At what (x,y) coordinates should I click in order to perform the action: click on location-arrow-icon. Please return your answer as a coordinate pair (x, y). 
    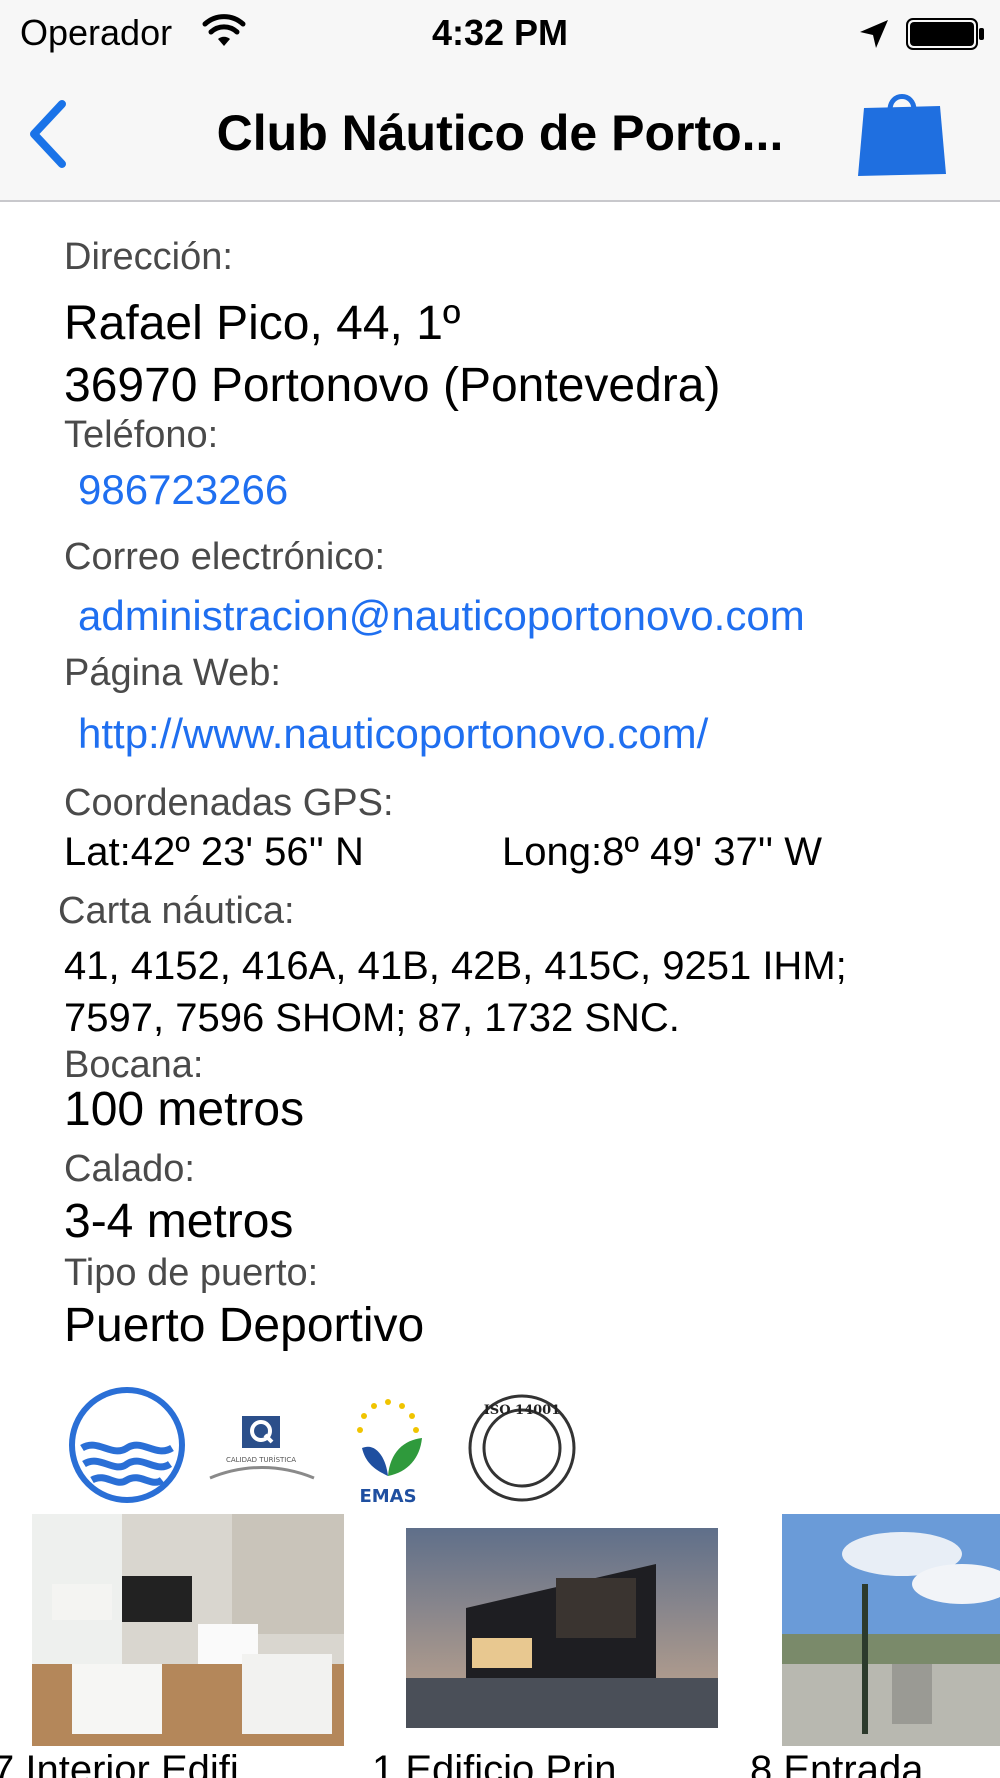
    Looking at the image, I should click on (874, 34).